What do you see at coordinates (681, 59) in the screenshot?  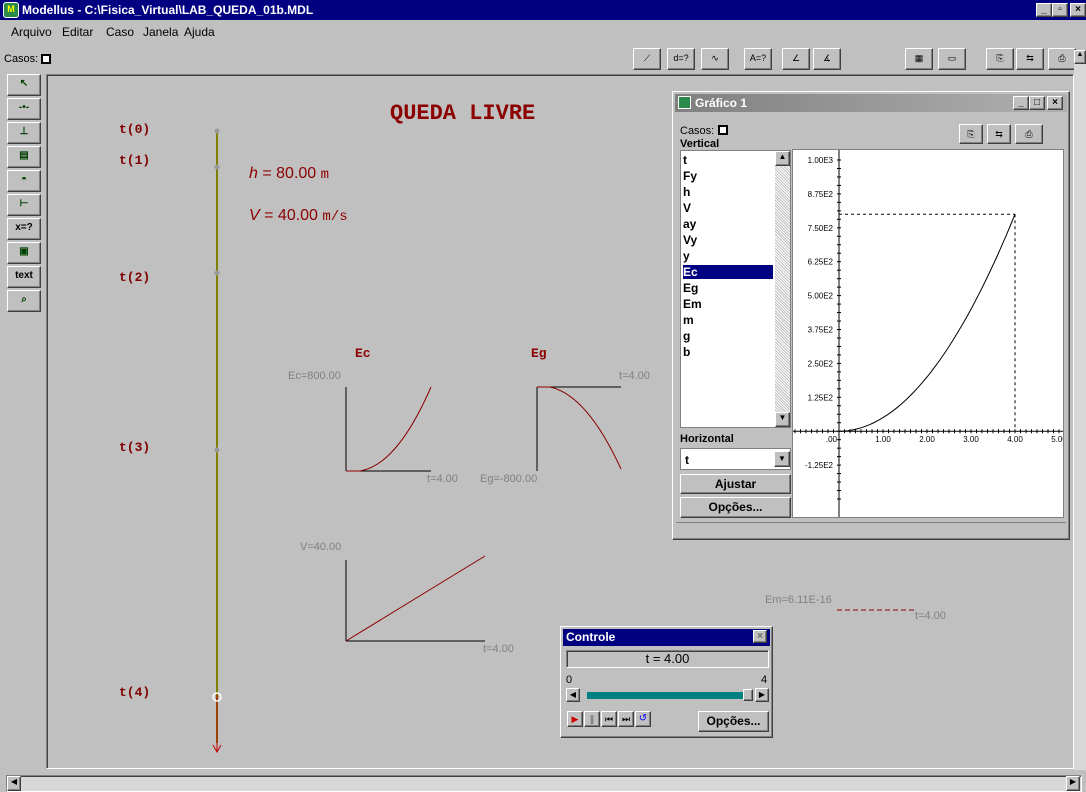 I see `model-dt-icon: d=?` at bounding box center [681, 59].